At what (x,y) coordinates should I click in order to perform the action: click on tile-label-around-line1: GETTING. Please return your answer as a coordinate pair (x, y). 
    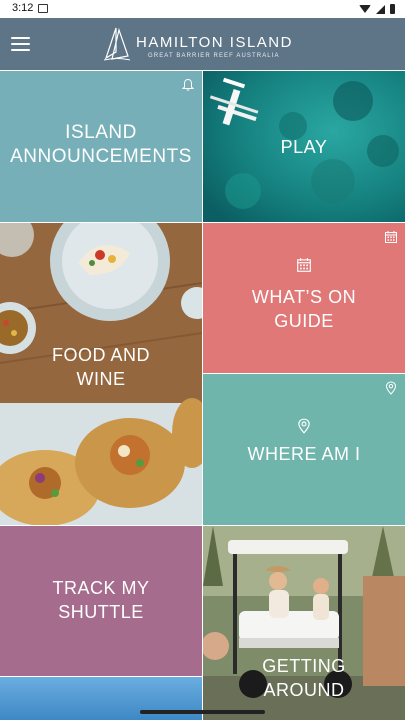
    Looking at the image, I should click on (304, 666).